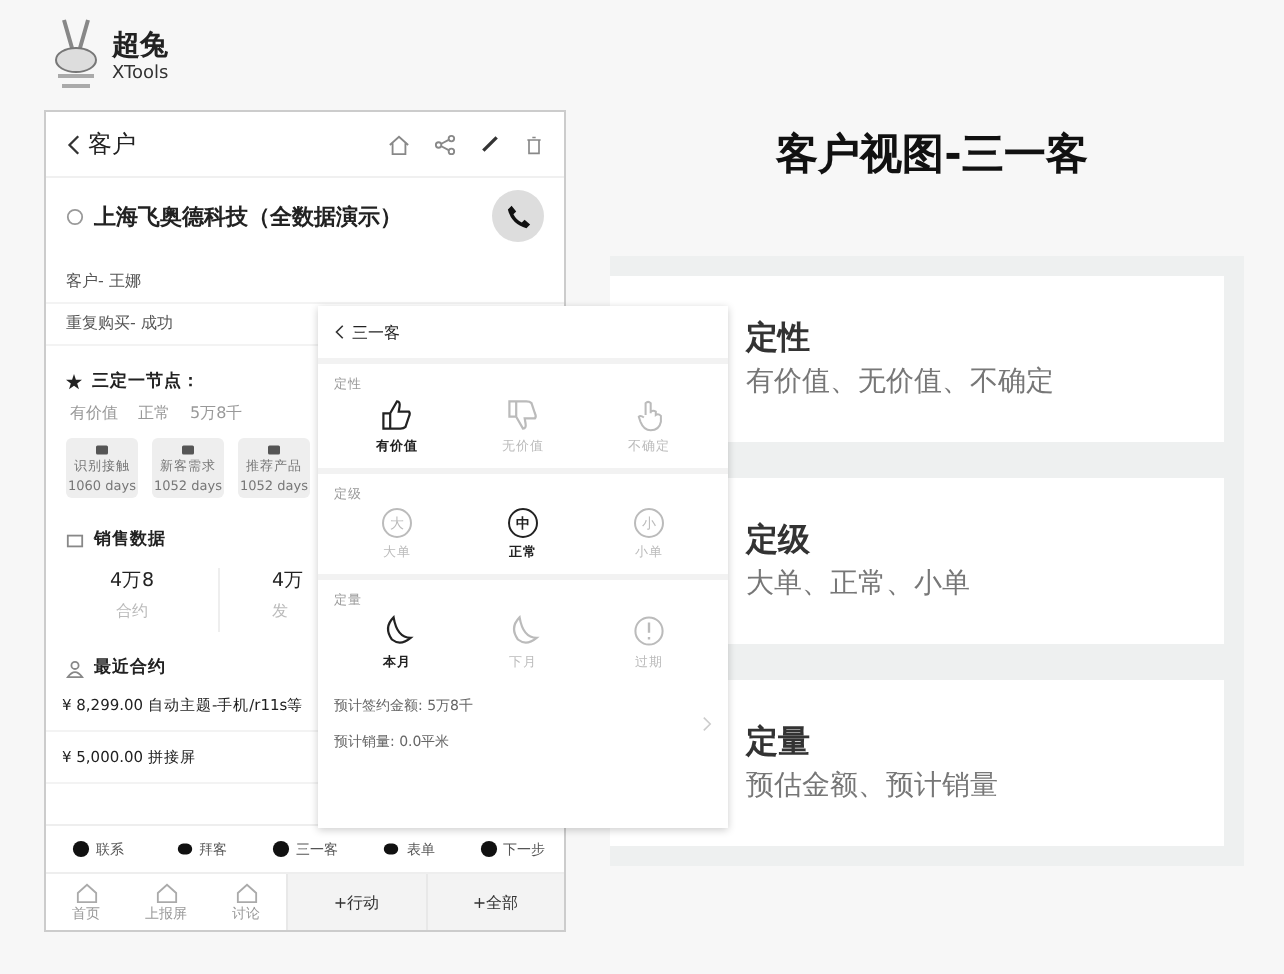 The width and height of the screenshot is (1284, 974). I want to click on call-button, so click(518, 216).